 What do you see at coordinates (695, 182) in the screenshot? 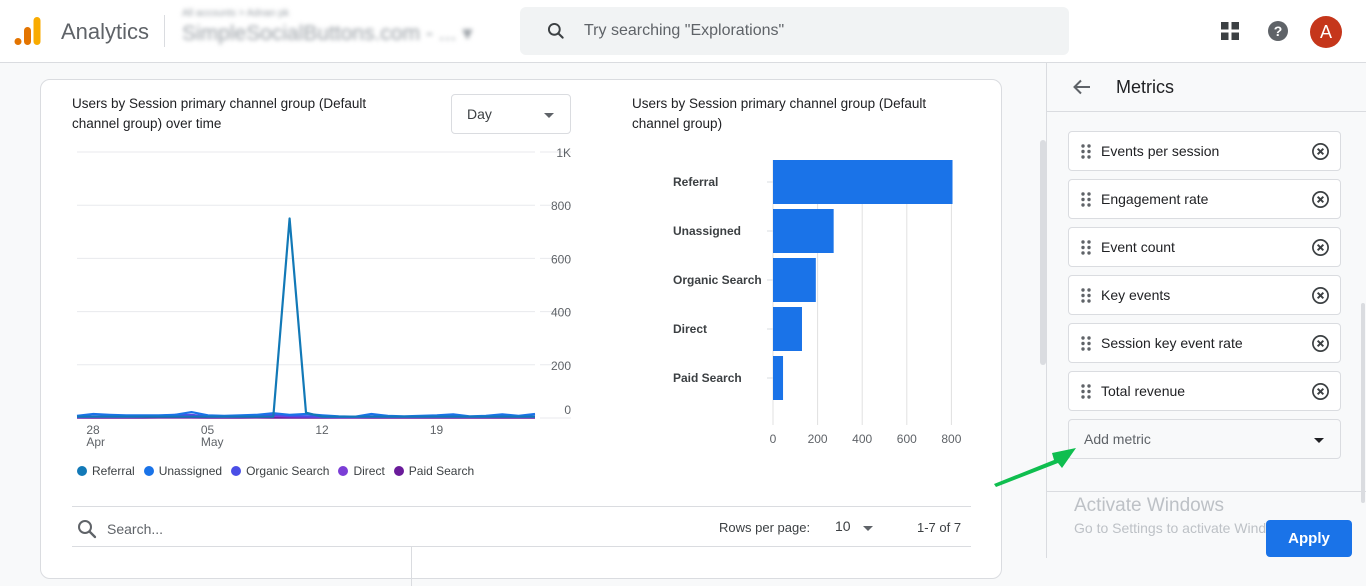
I see `category-label: Referral` at bounding box center [695, 182].